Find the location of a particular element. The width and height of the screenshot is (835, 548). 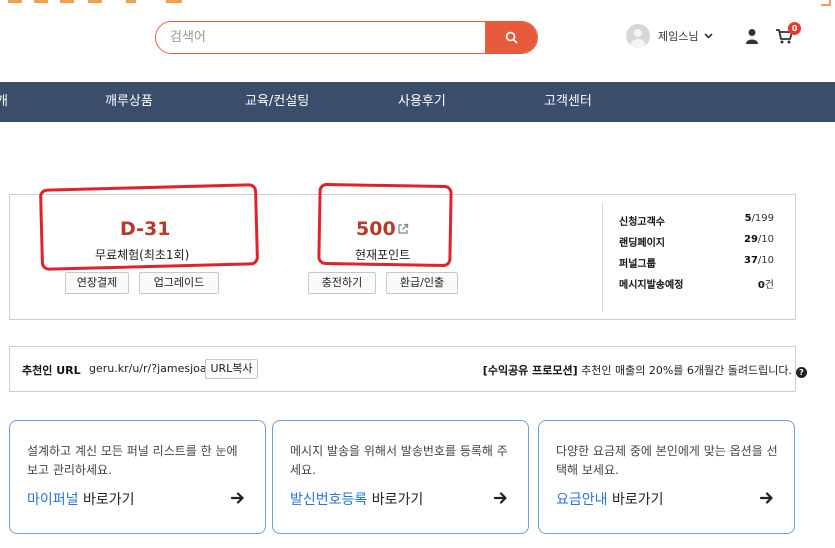

nav-item-partial: 개 is located at coordinates (4, 102).